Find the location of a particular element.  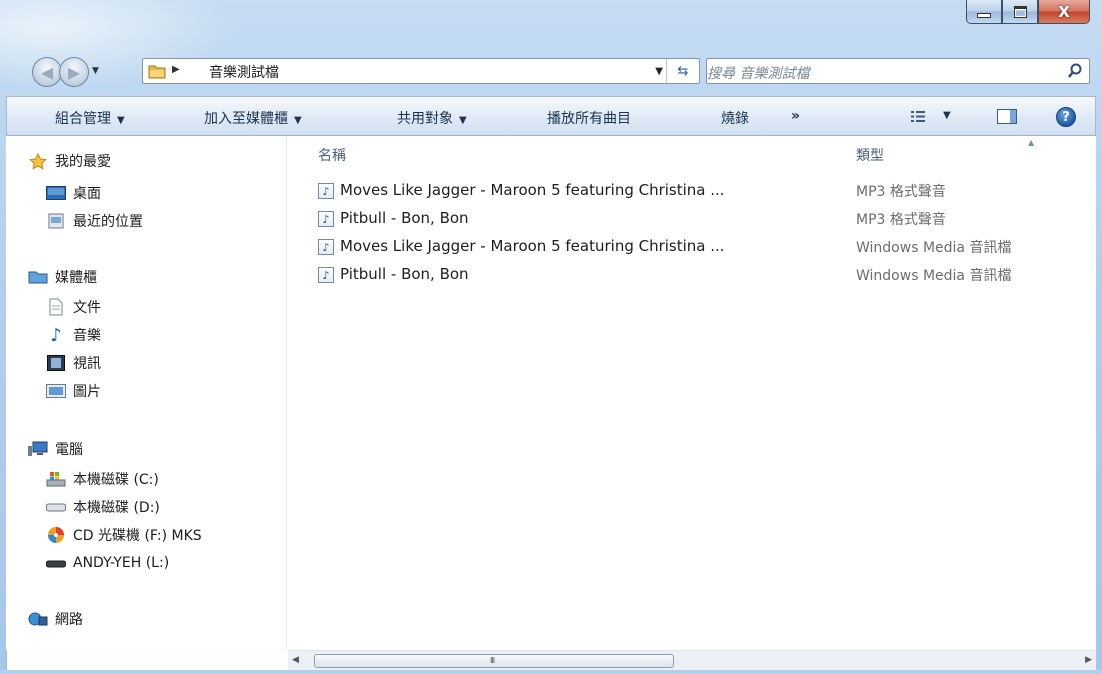

address-dropdown-icon: ▼ is located at coordinates (659, 71).